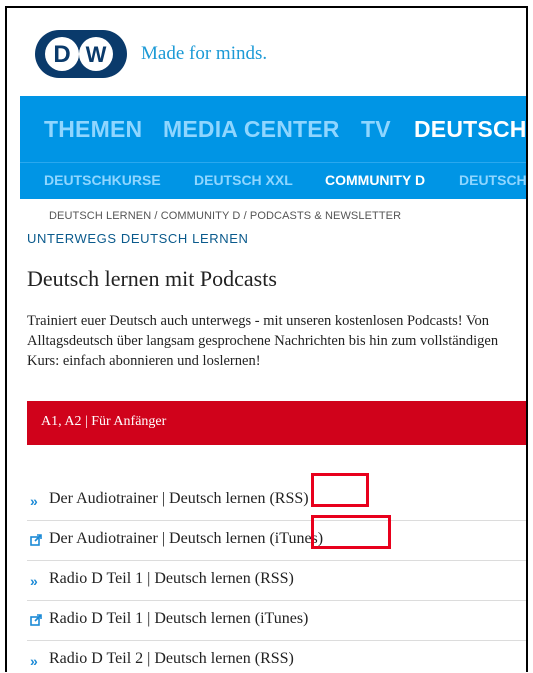 This screenshot has height=673, width=533. I want to click on dw-logo: D W, so click(81, 54).